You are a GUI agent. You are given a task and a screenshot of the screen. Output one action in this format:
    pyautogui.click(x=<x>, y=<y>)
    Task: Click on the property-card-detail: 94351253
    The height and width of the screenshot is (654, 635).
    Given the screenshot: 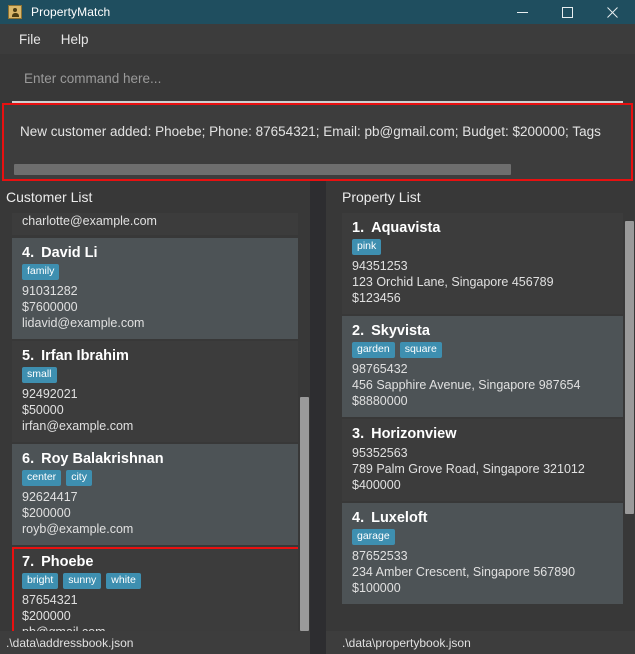 What is the action you would take?
    pyautogui.click(x=380, y=266)
    